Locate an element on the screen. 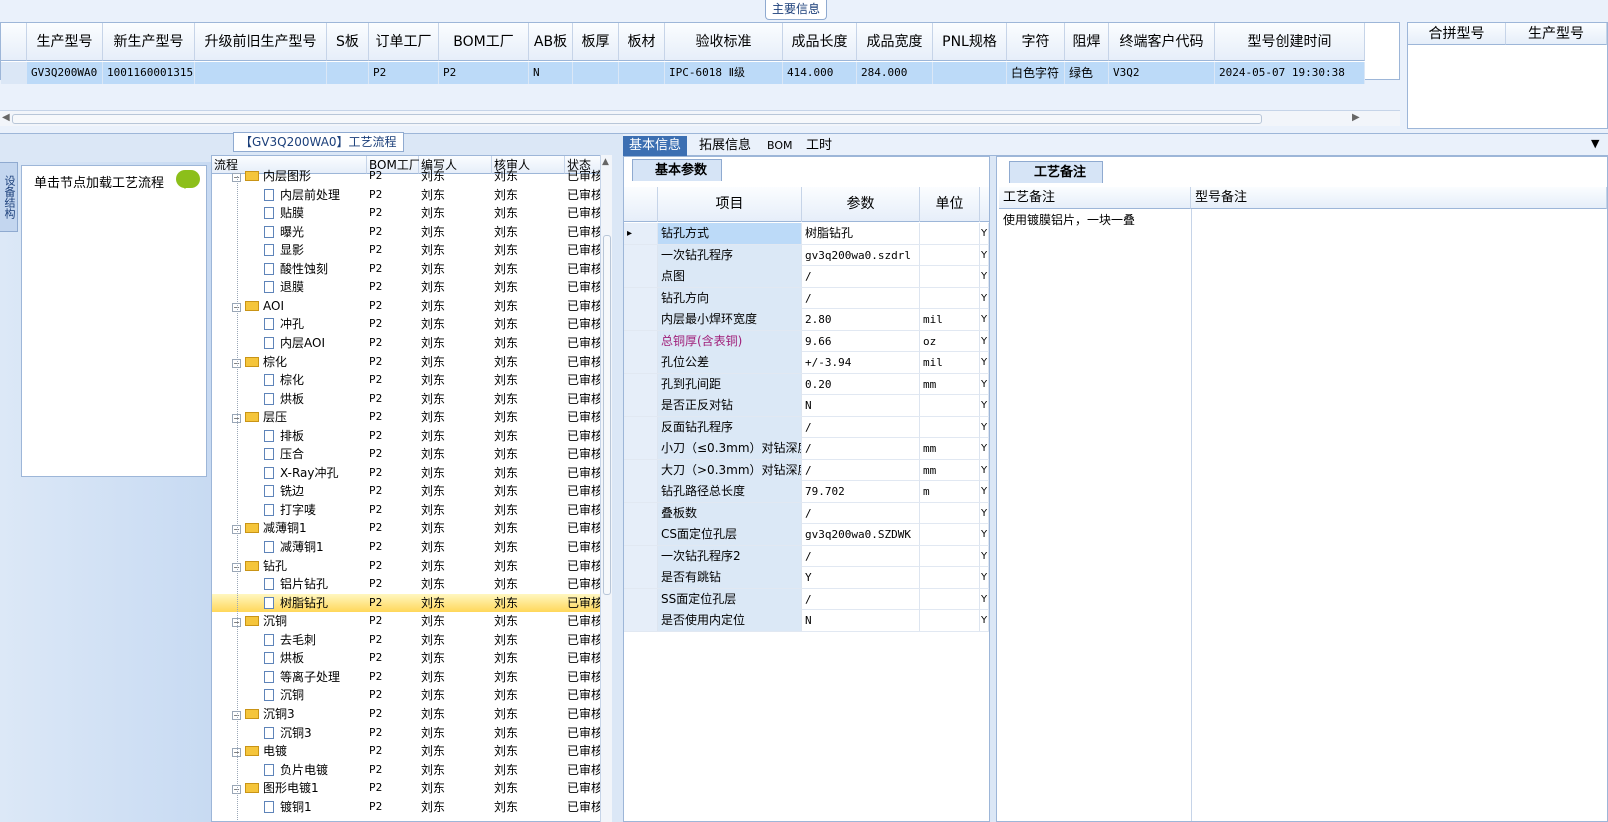 This screenshot has height=822, width=1608. param-cell-param: 9.66 is located at coordinates (861, 341).